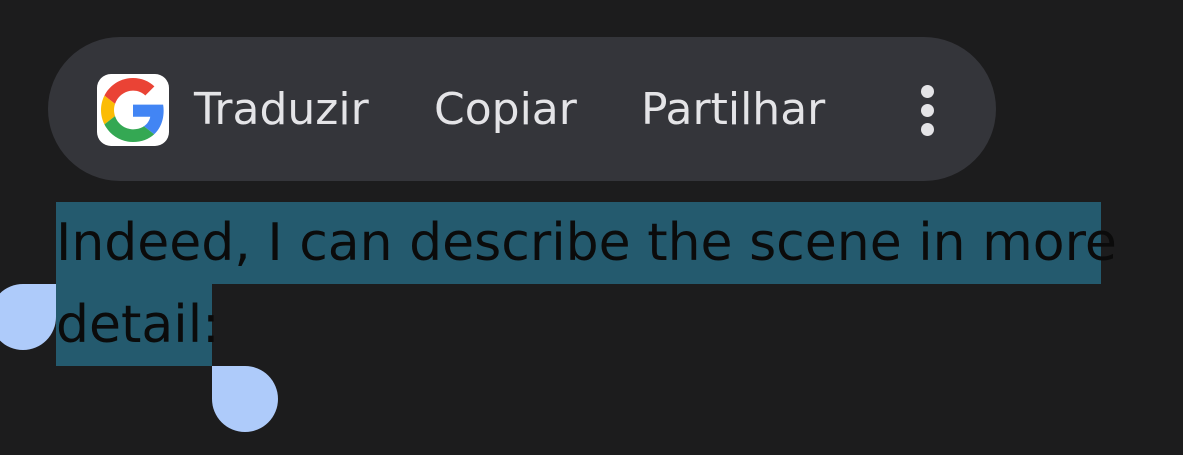 Image resolution: width=1183 pixels, height=455 pixels. I want to click on selection-start-handle, so click(28, 317).